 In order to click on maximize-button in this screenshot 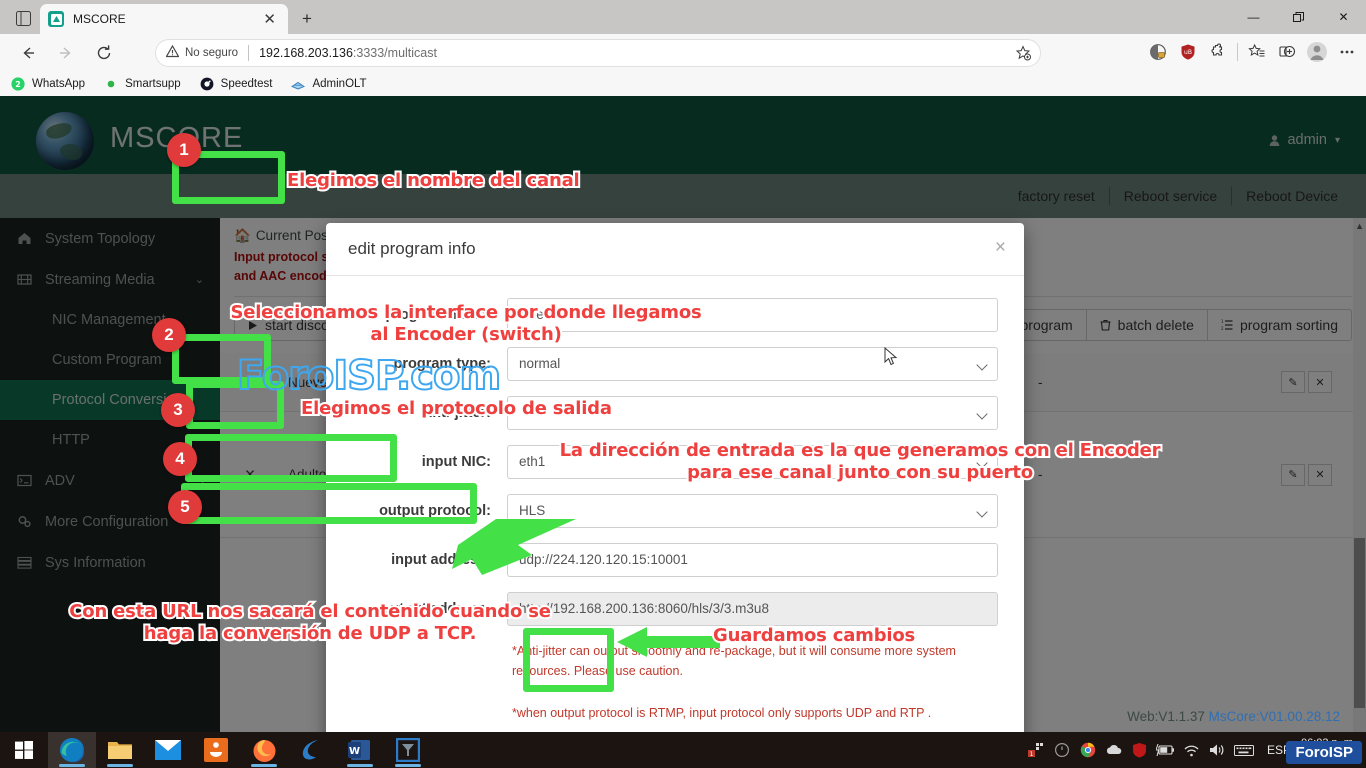, I will do `click(1298, 17)`.